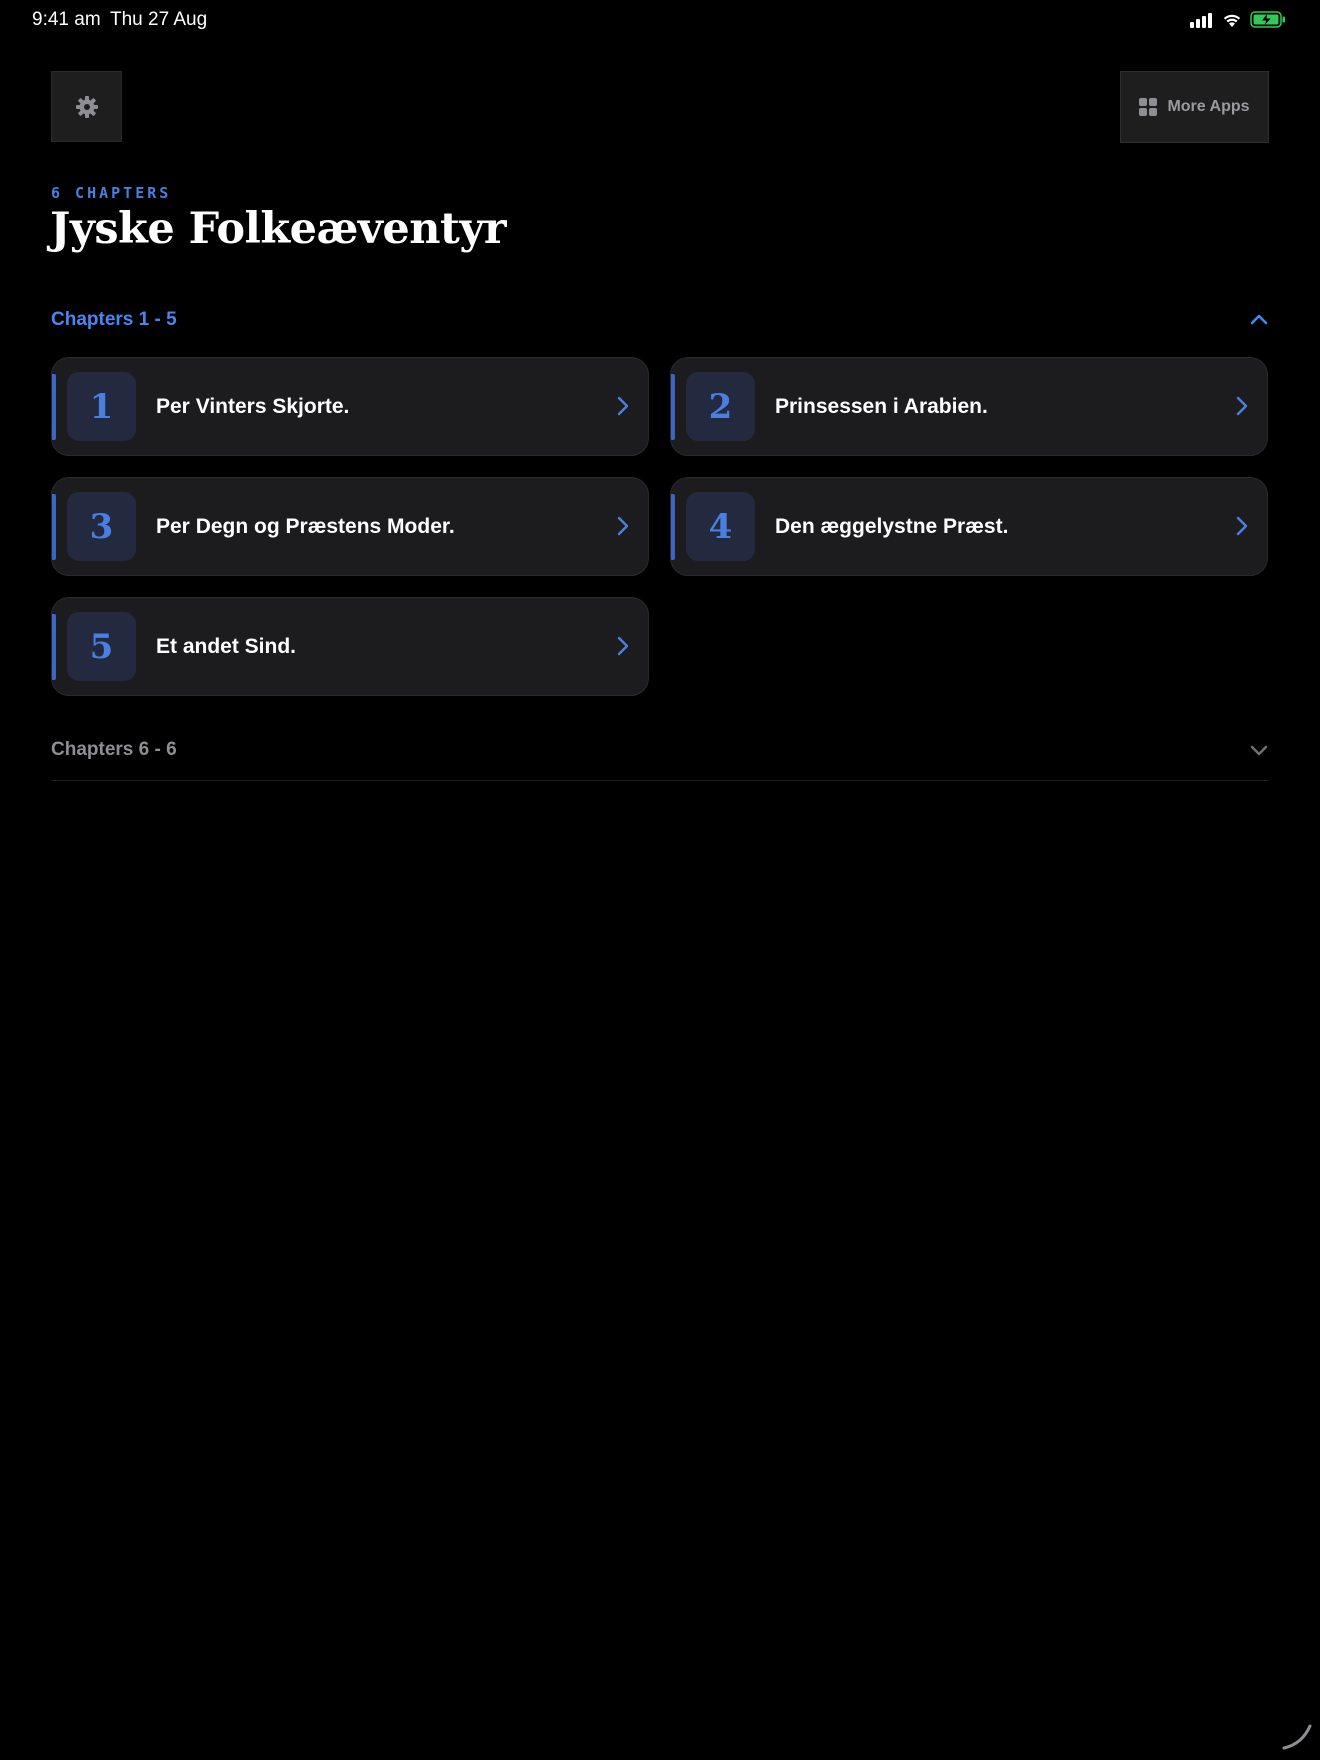 This screenshot has width=1320, height=1760. Describe the element at coordinates (114, 749) in the screenshot. I see `section-label: Chapters 6 - 6` at that location.